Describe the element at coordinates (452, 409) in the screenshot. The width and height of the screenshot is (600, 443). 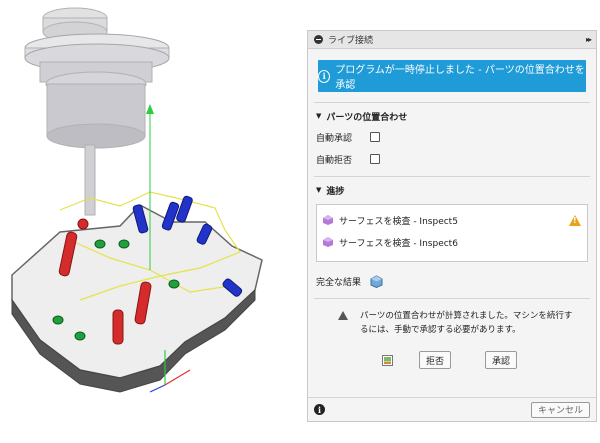
I see `panel-footer: i キャンセル` at that location.